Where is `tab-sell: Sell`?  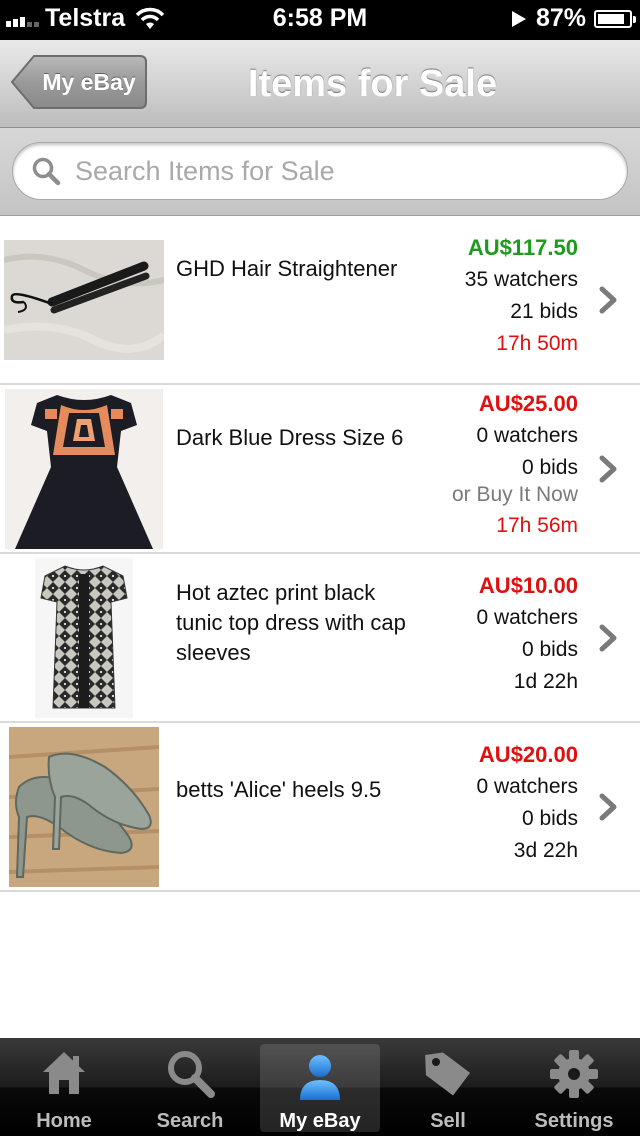
tab-sell: Sell is located at coordinates (448, 1087).